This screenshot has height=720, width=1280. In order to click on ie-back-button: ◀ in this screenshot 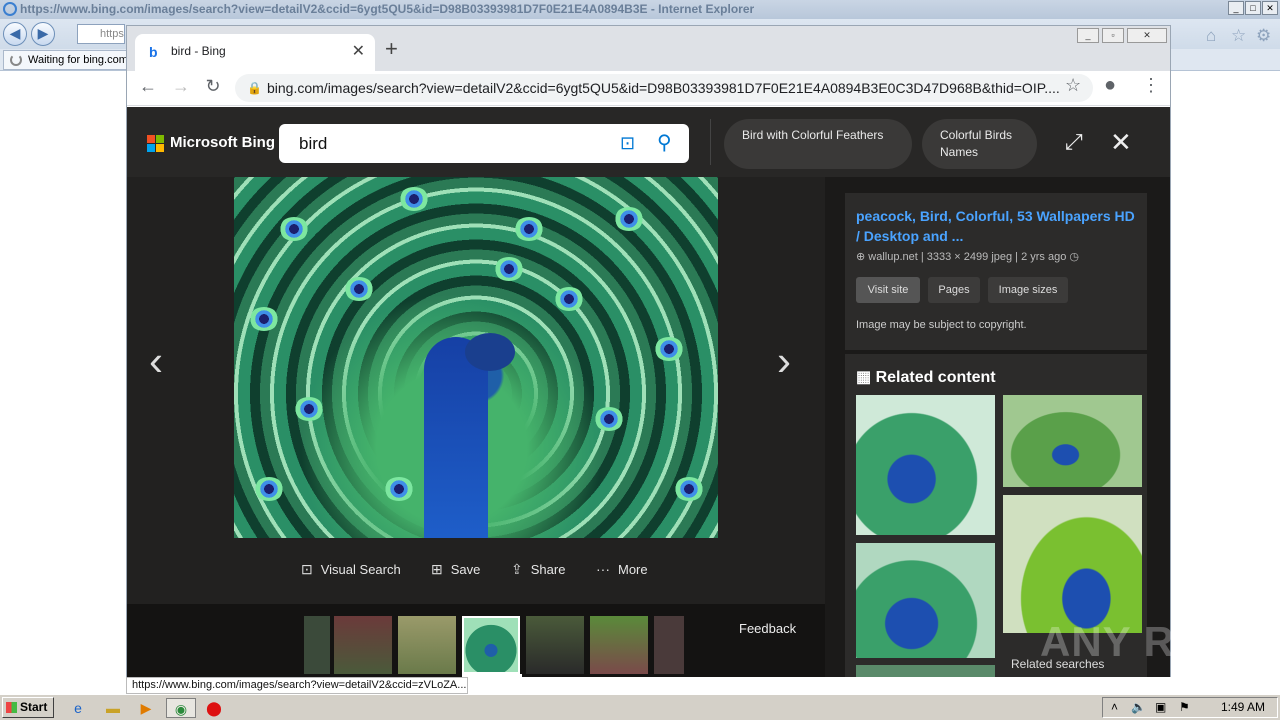, I will do `click(15, 34)`.